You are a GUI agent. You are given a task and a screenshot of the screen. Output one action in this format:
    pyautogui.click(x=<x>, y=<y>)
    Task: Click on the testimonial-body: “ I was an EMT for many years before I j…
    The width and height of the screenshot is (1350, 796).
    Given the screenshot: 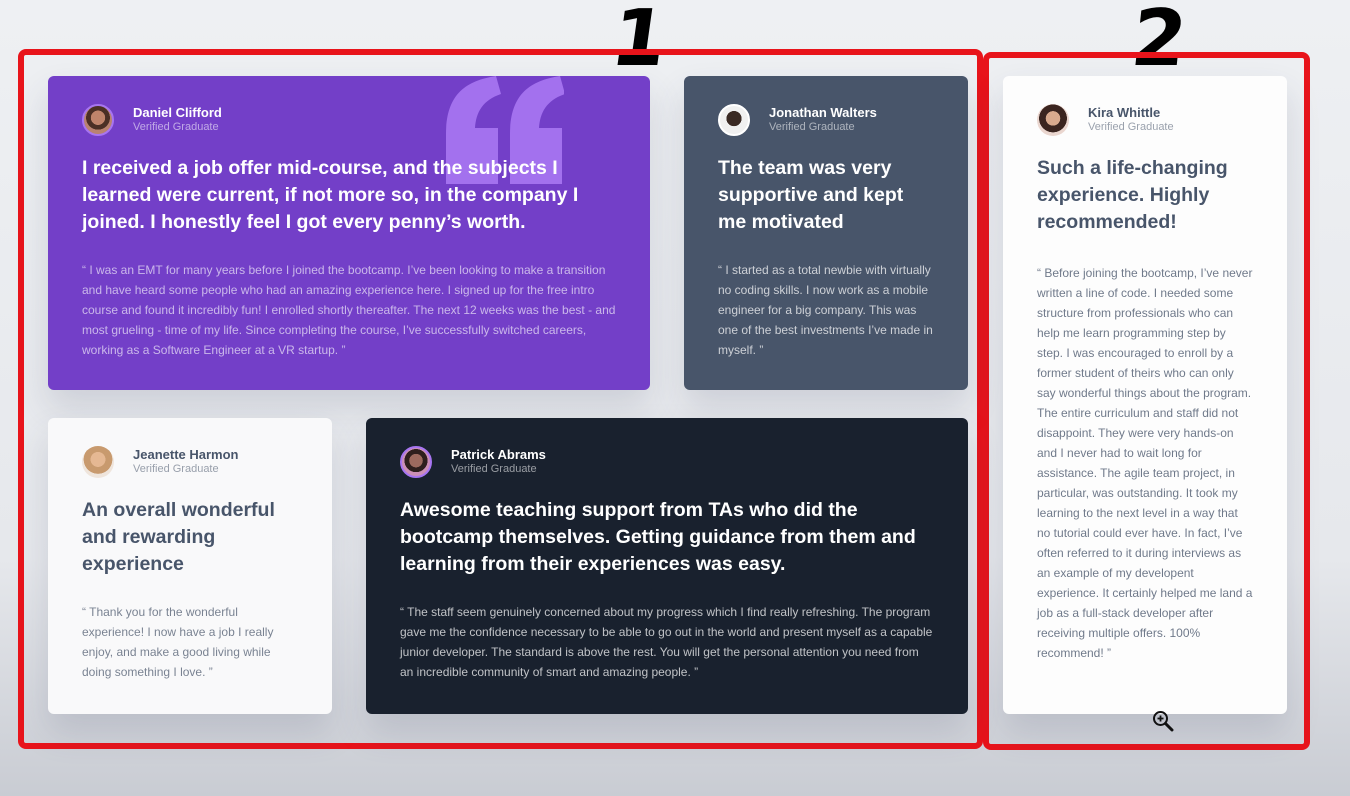 What is the action you would take?
    pyautogui.click(x=349, y=310)
    